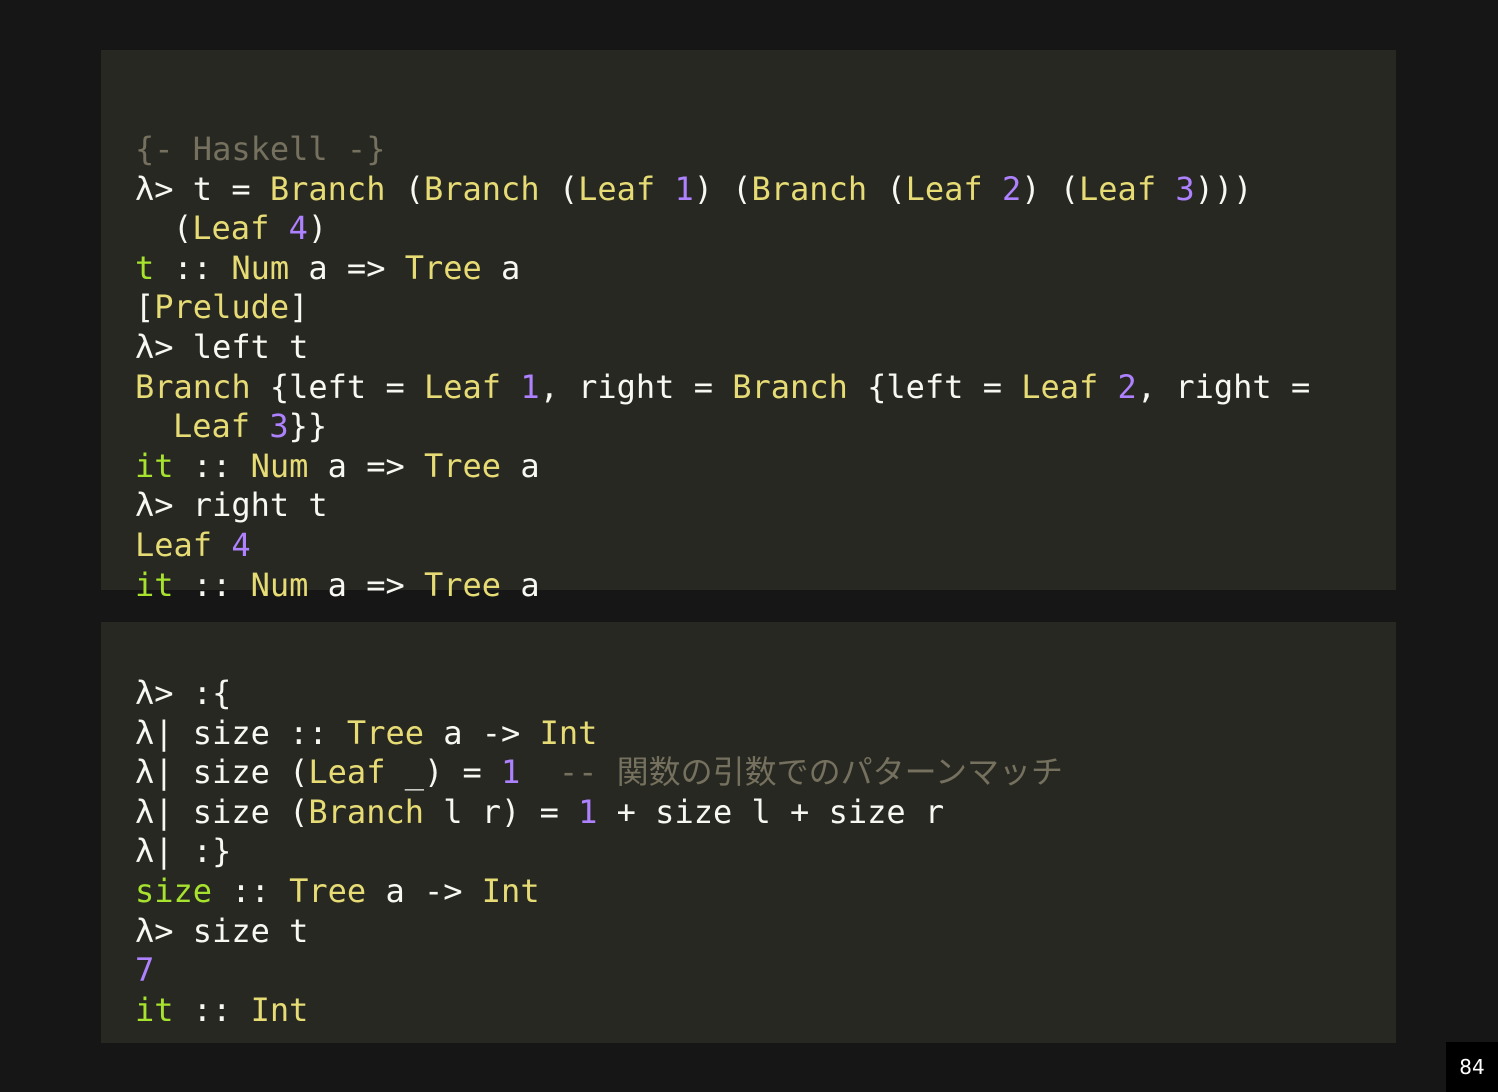 The width and height of the screenshot is (1498, 1092). I want to click on code-token: ), so click(317, 228).